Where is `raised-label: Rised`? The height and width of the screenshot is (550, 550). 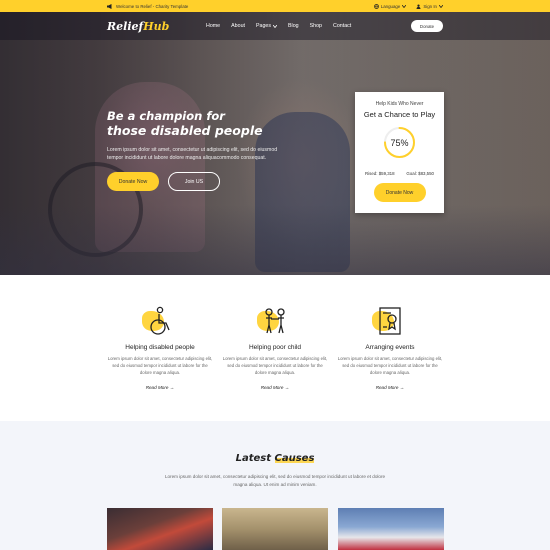
raised-label: Rised is located at coordinates (371, 173).